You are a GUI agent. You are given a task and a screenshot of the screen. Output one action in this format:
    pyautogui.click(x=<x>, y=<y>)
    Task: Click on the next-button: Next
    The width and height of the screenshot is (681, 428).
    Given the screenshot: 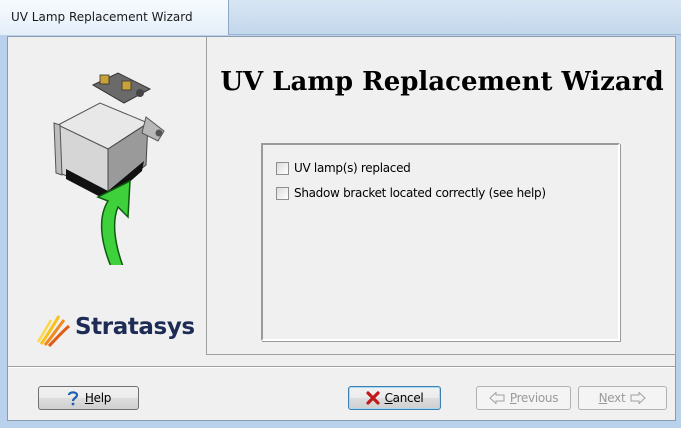 What is the action you would take?
    pyautogui.click(x=622, y=398)
    